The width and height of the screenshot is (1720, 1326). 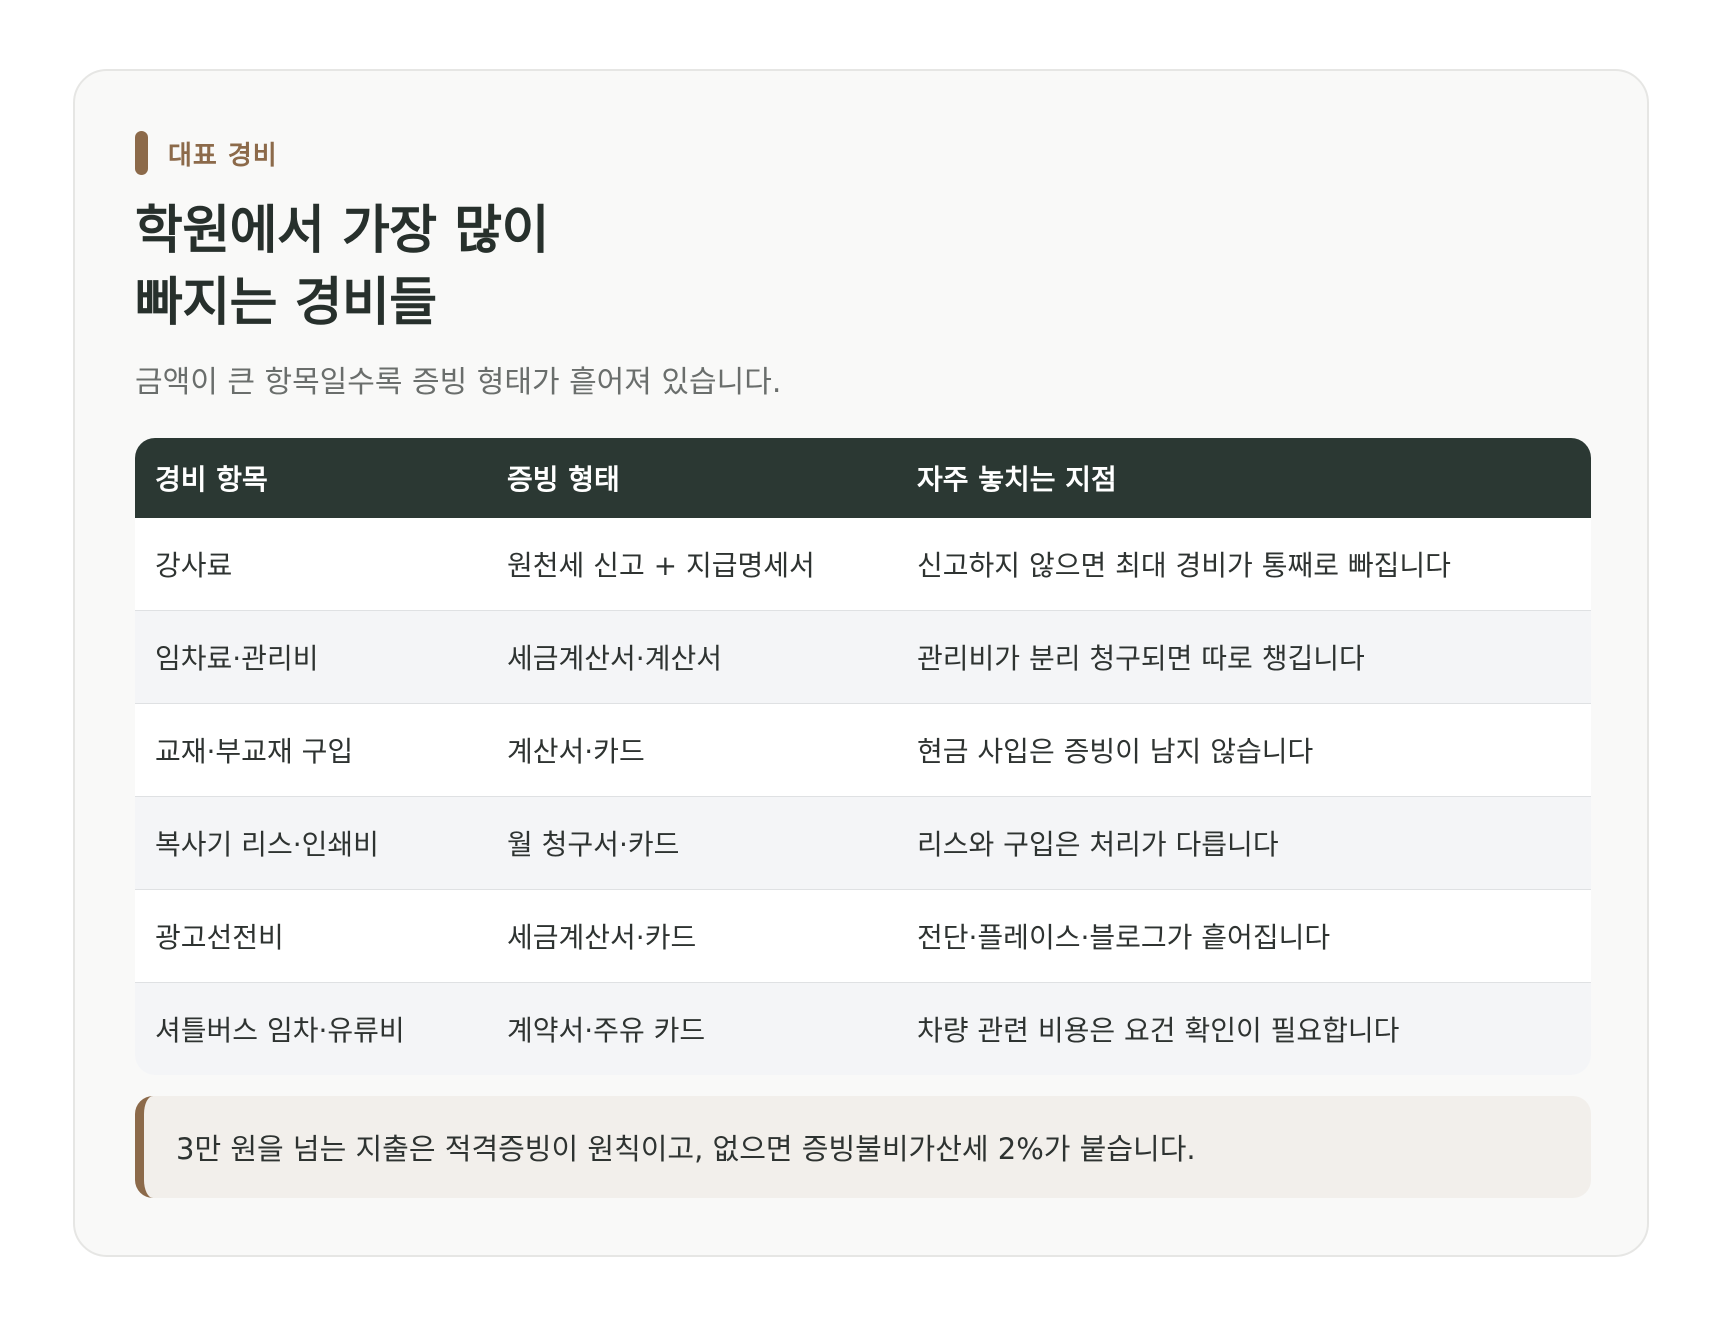 I want to click on tag-accent-bar, so click(x=141, y=153).